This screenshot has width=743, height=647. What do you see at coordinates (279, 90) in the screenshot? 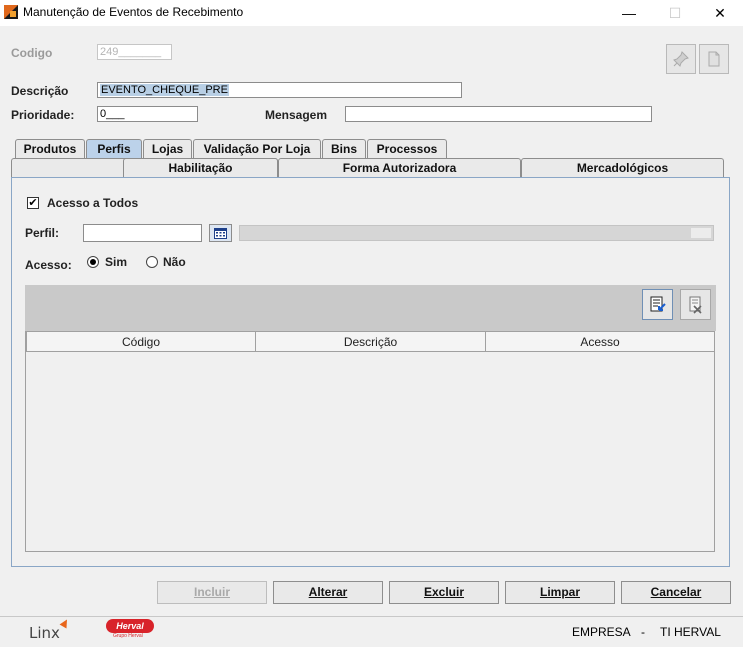
I see `descricao-field: EVENTO_CHEQUE_PRE` at bounding box center [279, 90].